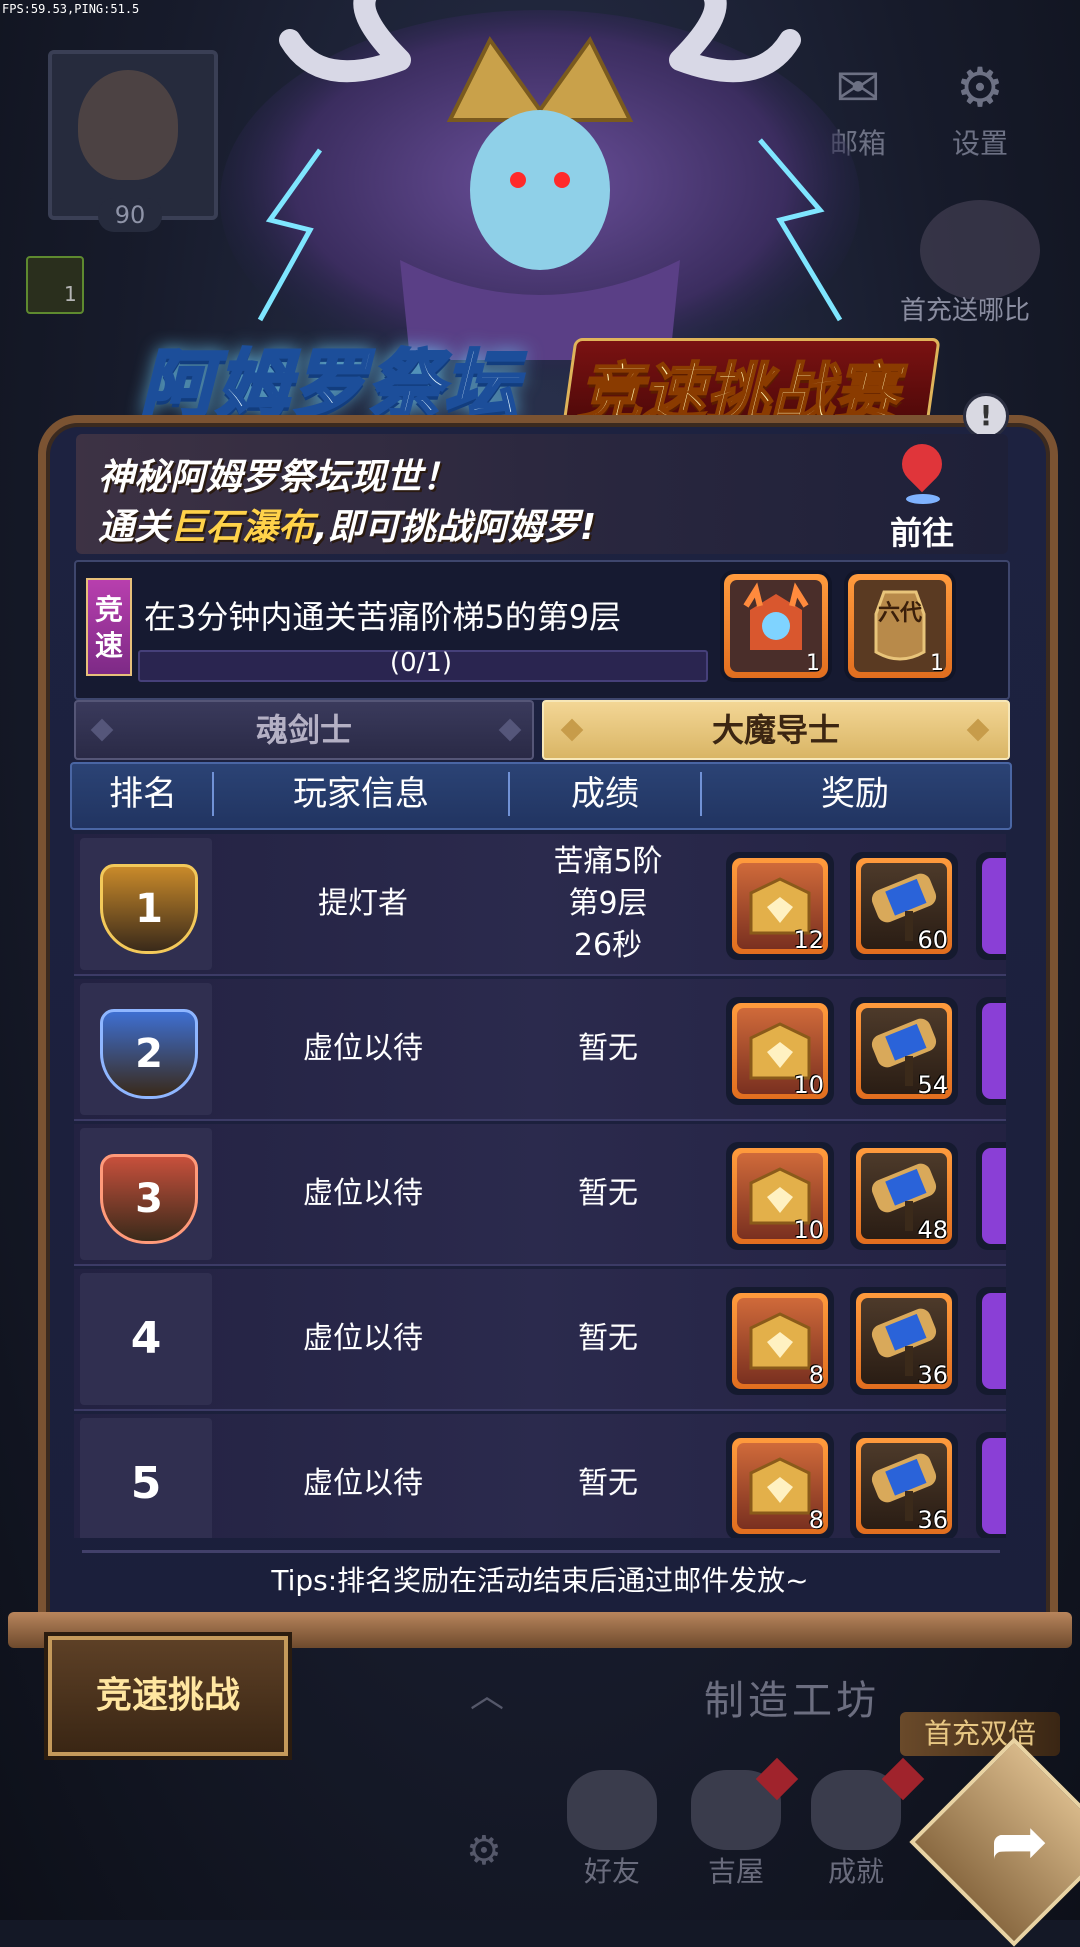 This screenshot has height=1947, width=1080. What do you see at coordinates (980, 250) in the screenshot?
I see `pet-icon` at bounding box center [980, 250].